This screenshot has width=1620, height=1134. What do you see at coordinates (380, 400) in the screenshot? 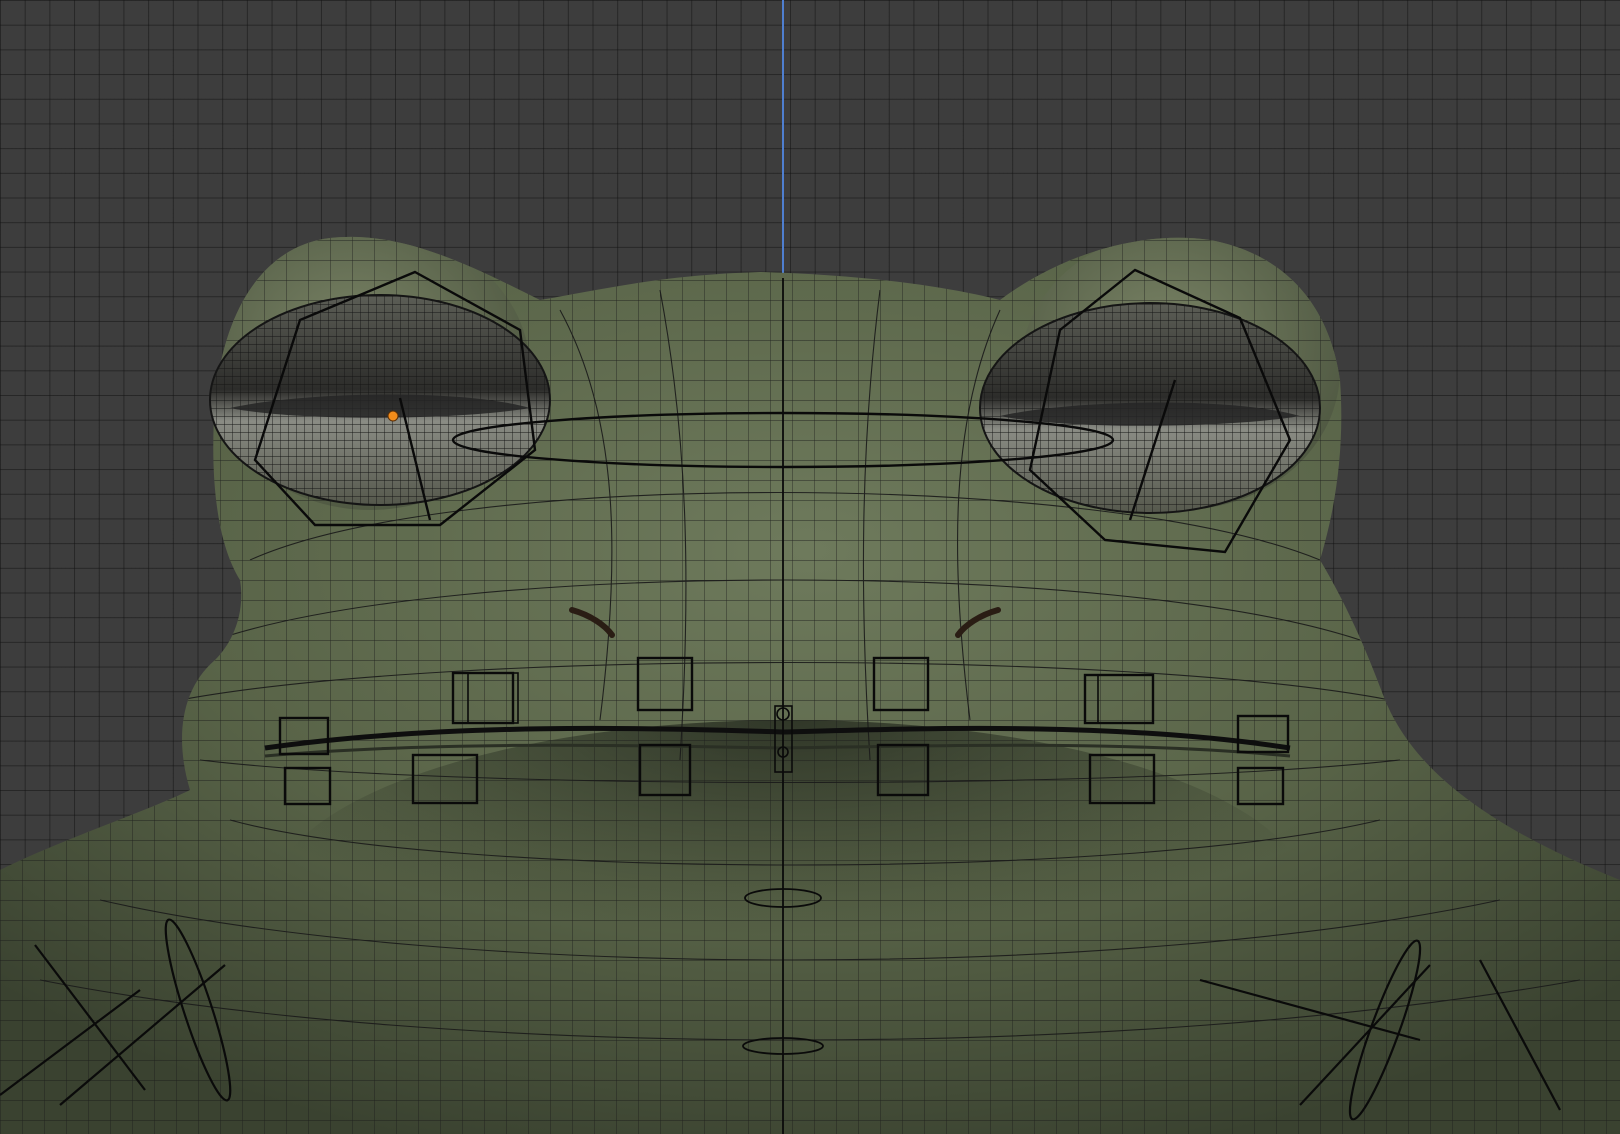
I see `left-eye` at bounding box center [380, 400].